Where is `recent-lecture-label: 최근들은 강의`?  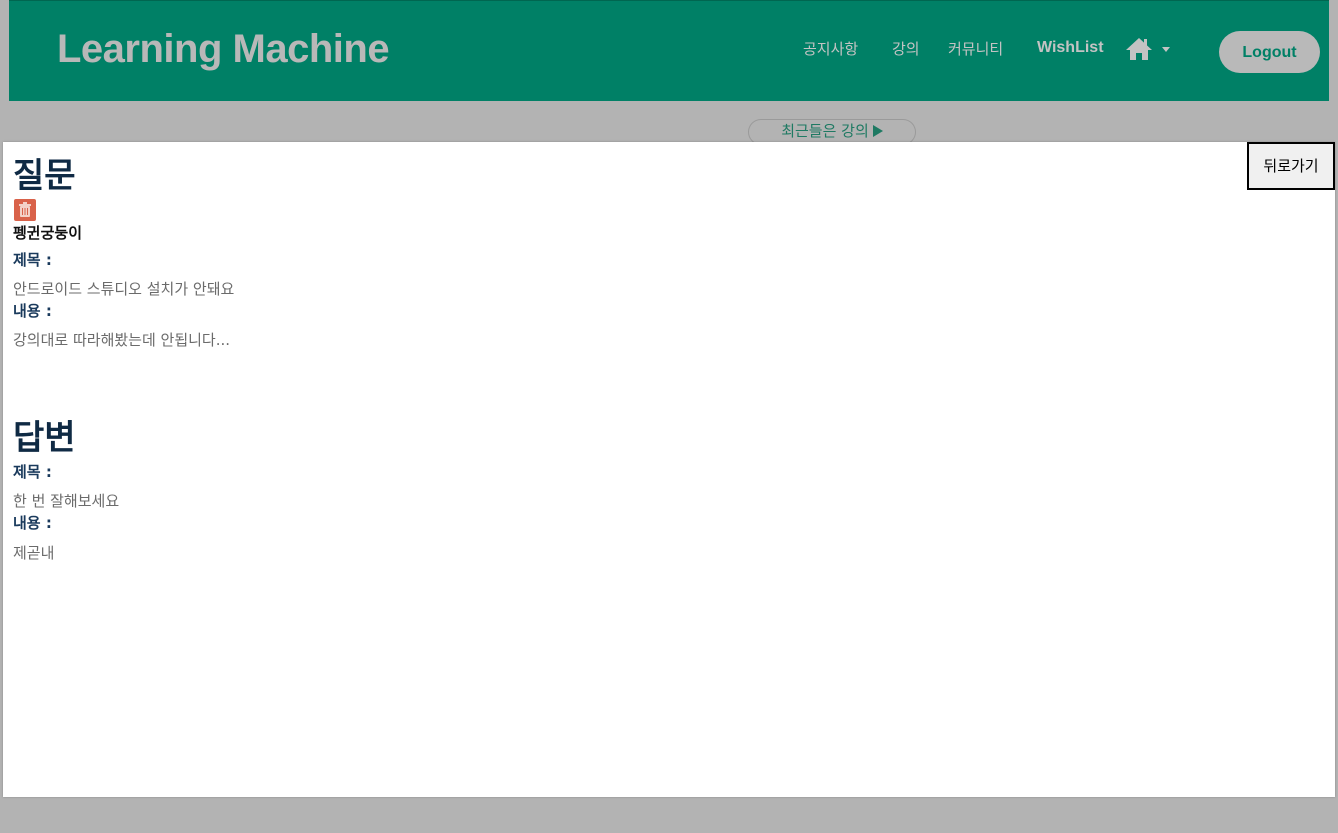 recent-lecture-label: 최근들은 강의 is located at coordinates (825, 131).